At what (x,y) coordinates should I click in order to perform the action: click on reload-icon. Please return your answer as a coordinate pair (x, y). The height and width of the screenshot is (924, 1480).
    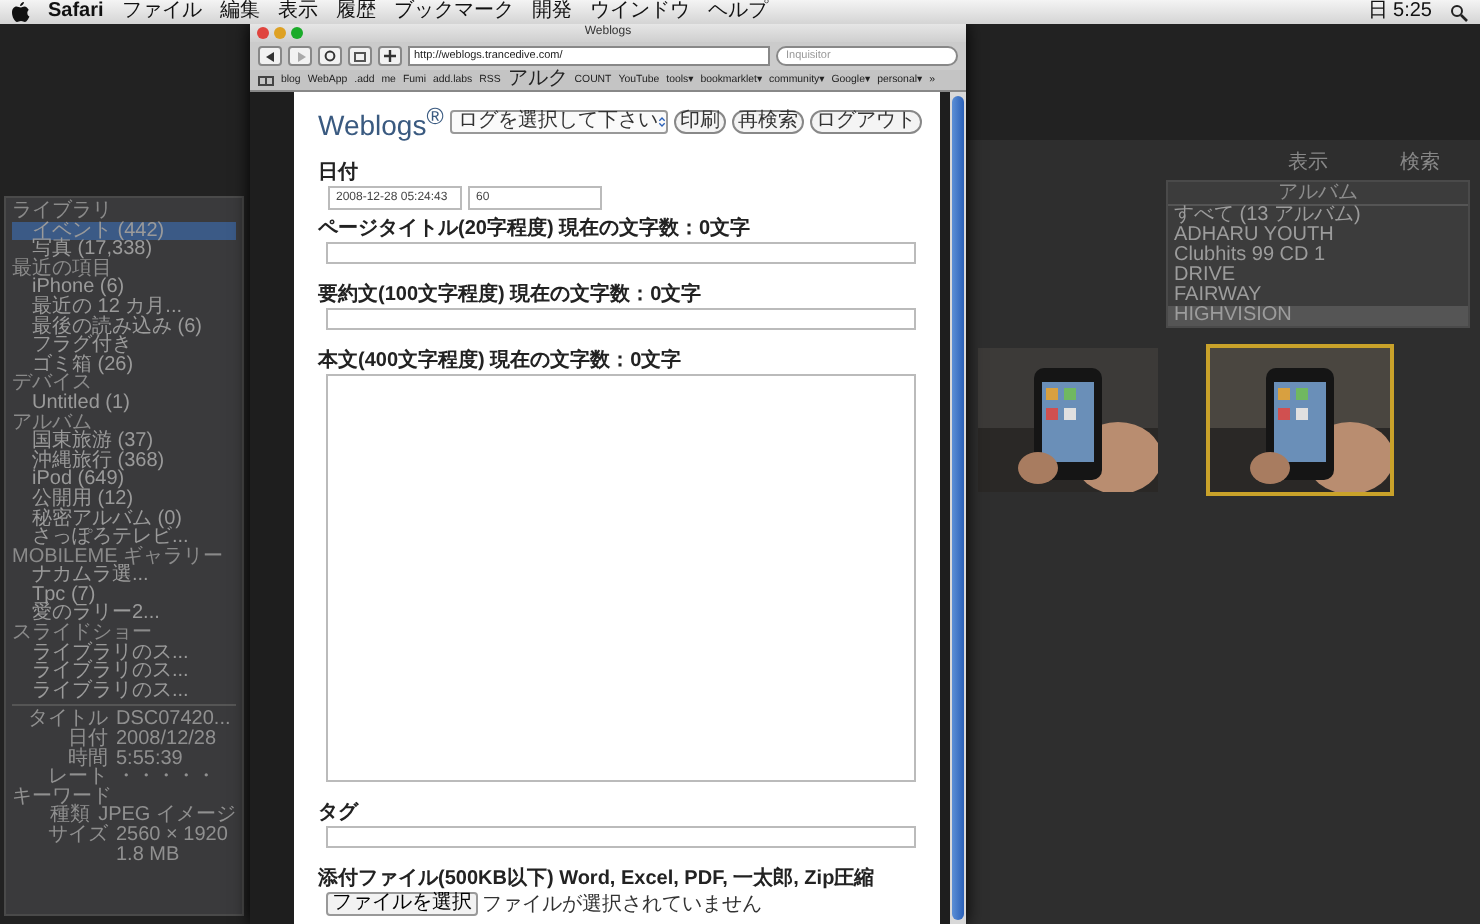
    Looking at the image, I should click on (330, 56).